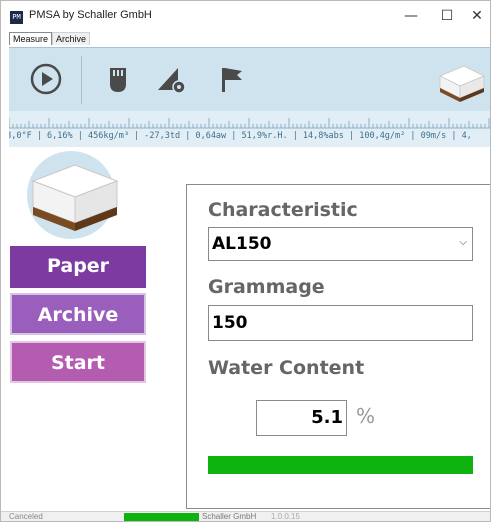 This screenshot has height=522, width=491. I want to click on paper-stack-icon, so click(462, 83).